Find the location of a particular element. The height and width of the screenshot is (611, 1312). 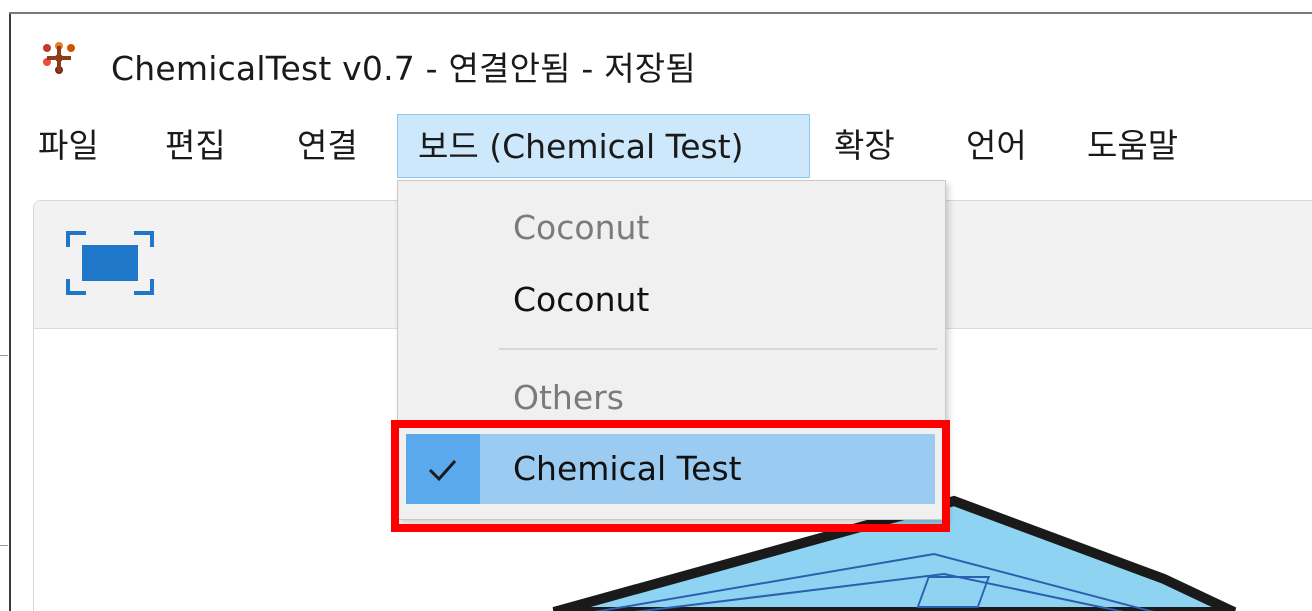

menu-bar: 파일 편집 연결 보드 (Chemical Test) 확장 언어 도움말 is located at coordinates (661, 147).